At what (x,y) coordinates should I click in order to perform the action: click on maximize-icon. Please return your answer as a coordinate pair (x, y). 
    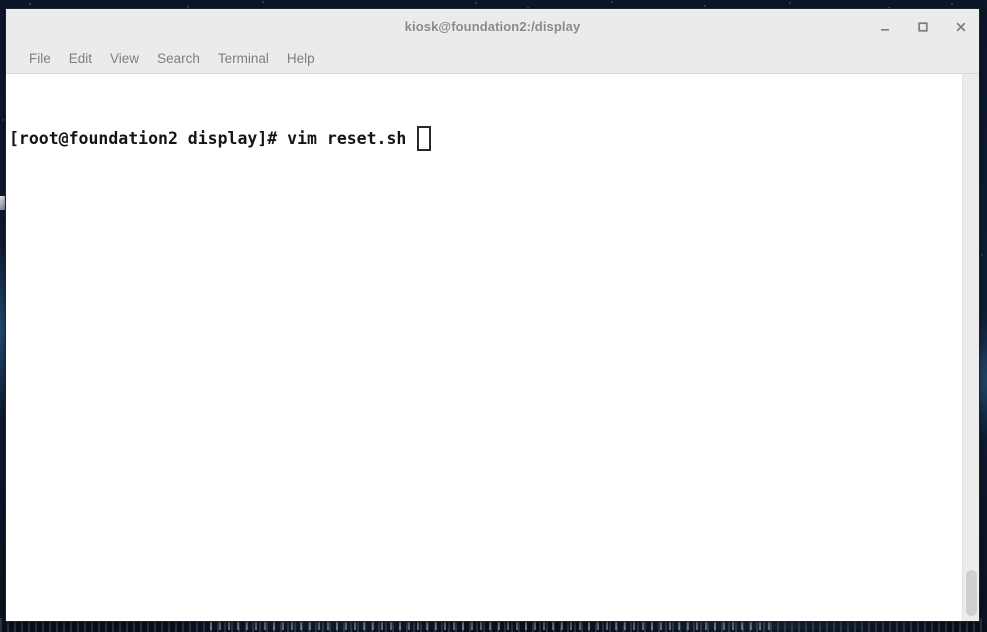
    Looking at the image, I should click on (923, 26).